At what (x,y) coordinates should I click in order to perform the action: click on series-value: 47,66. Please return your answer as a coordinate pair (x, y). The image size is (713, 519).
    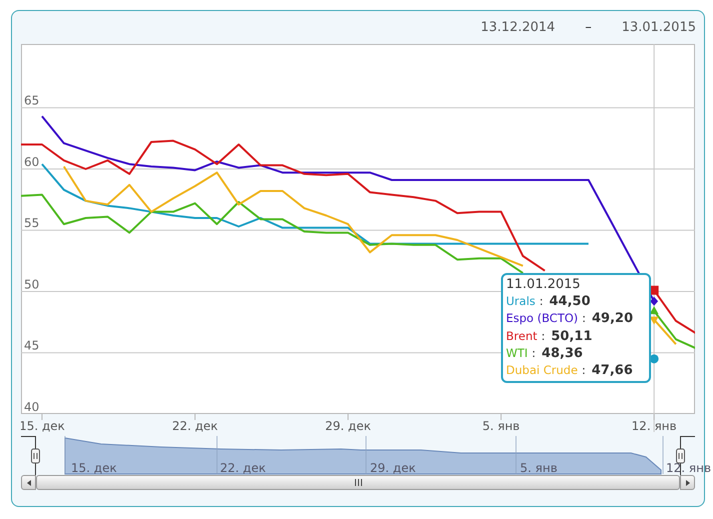
    Looking at the image, I should click on (612, 370).